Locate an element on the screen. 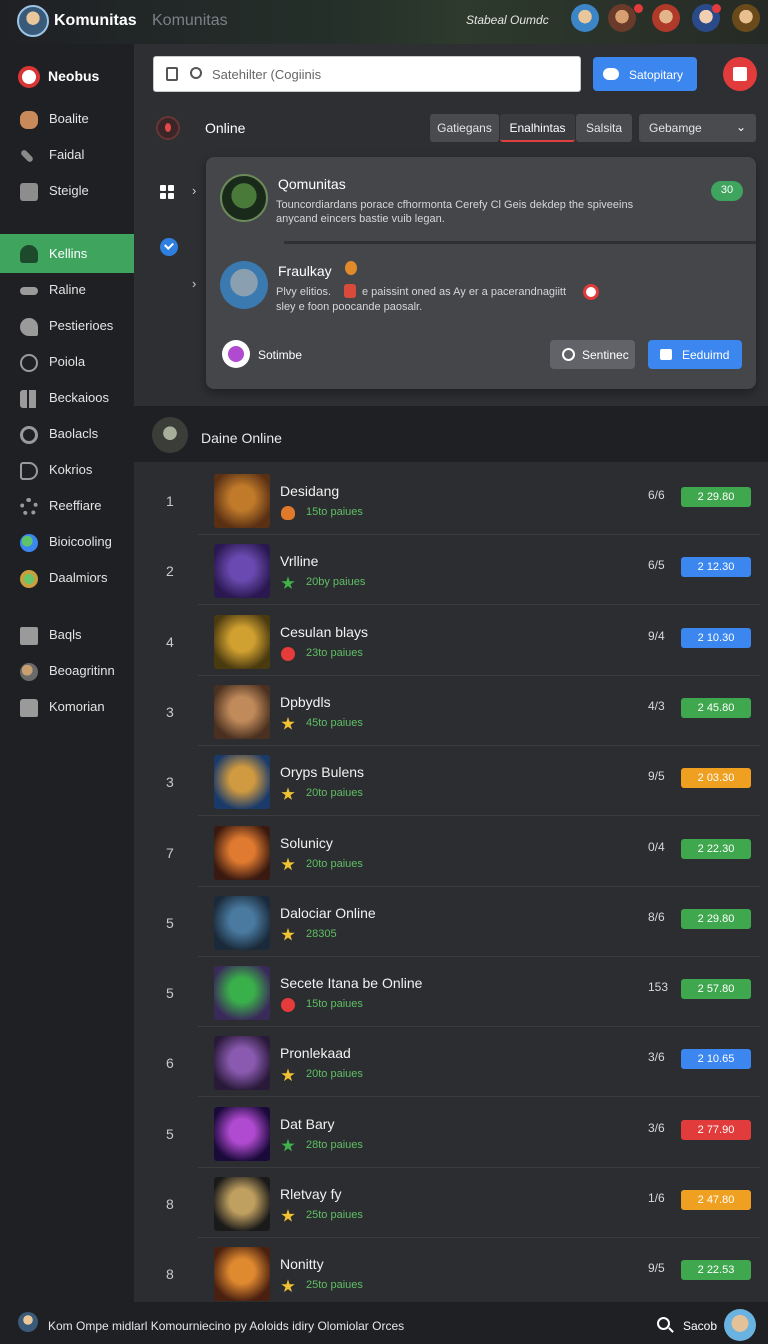  sidebar-item-boalite: Boalite is located at coordinates (67, 119).